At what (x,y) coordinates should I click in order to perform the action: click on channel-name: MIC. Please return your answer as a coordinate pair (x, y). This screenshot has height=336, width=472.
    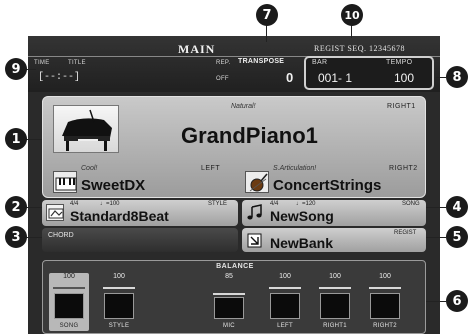
    Looking at the image, I should click on (229, 326).